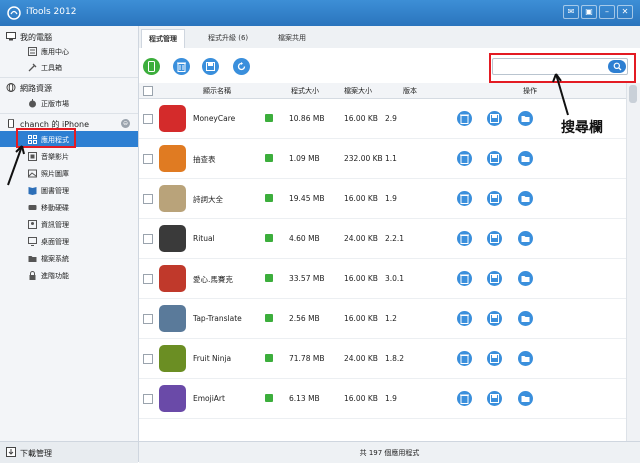 The image size is (640, 463). Describe the element at coordinates (55, 157) in the screenshot. I see `sidebar-item-label: 音樂影片` at that location.